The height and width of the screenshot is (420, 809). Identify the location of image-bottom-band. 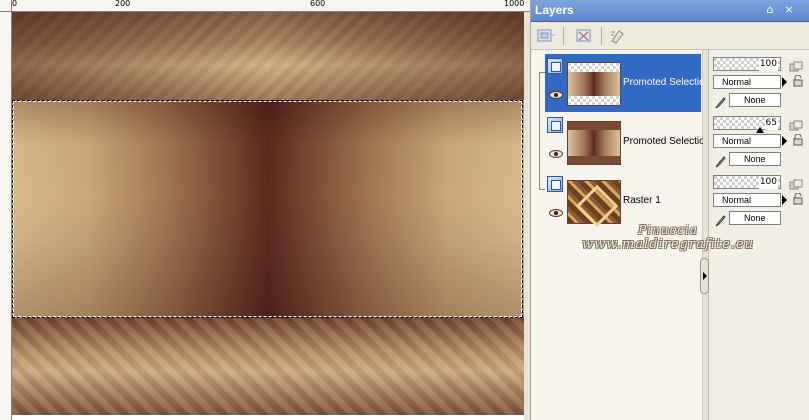
(268, 366).